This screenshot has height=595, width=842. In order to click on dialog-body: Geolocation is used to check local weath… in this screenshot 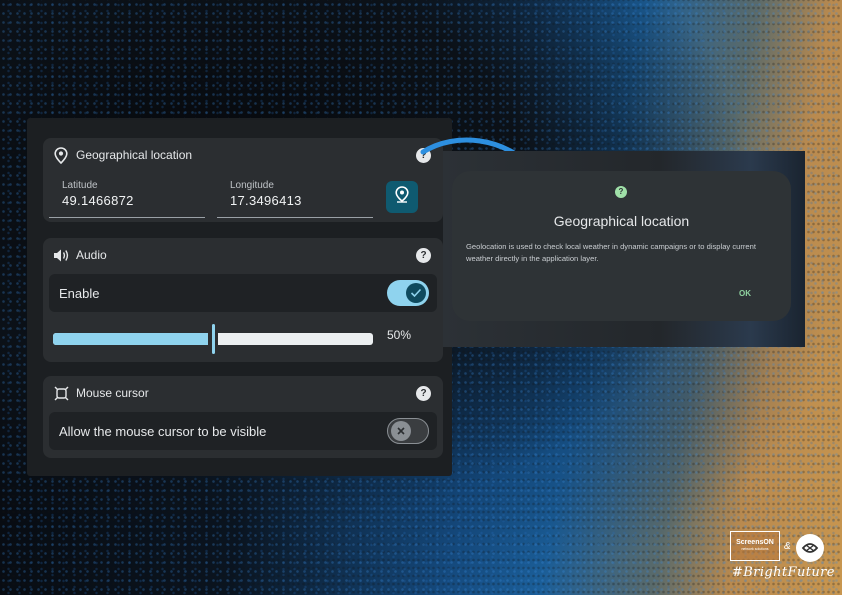, I will do `click(611, 252)`.